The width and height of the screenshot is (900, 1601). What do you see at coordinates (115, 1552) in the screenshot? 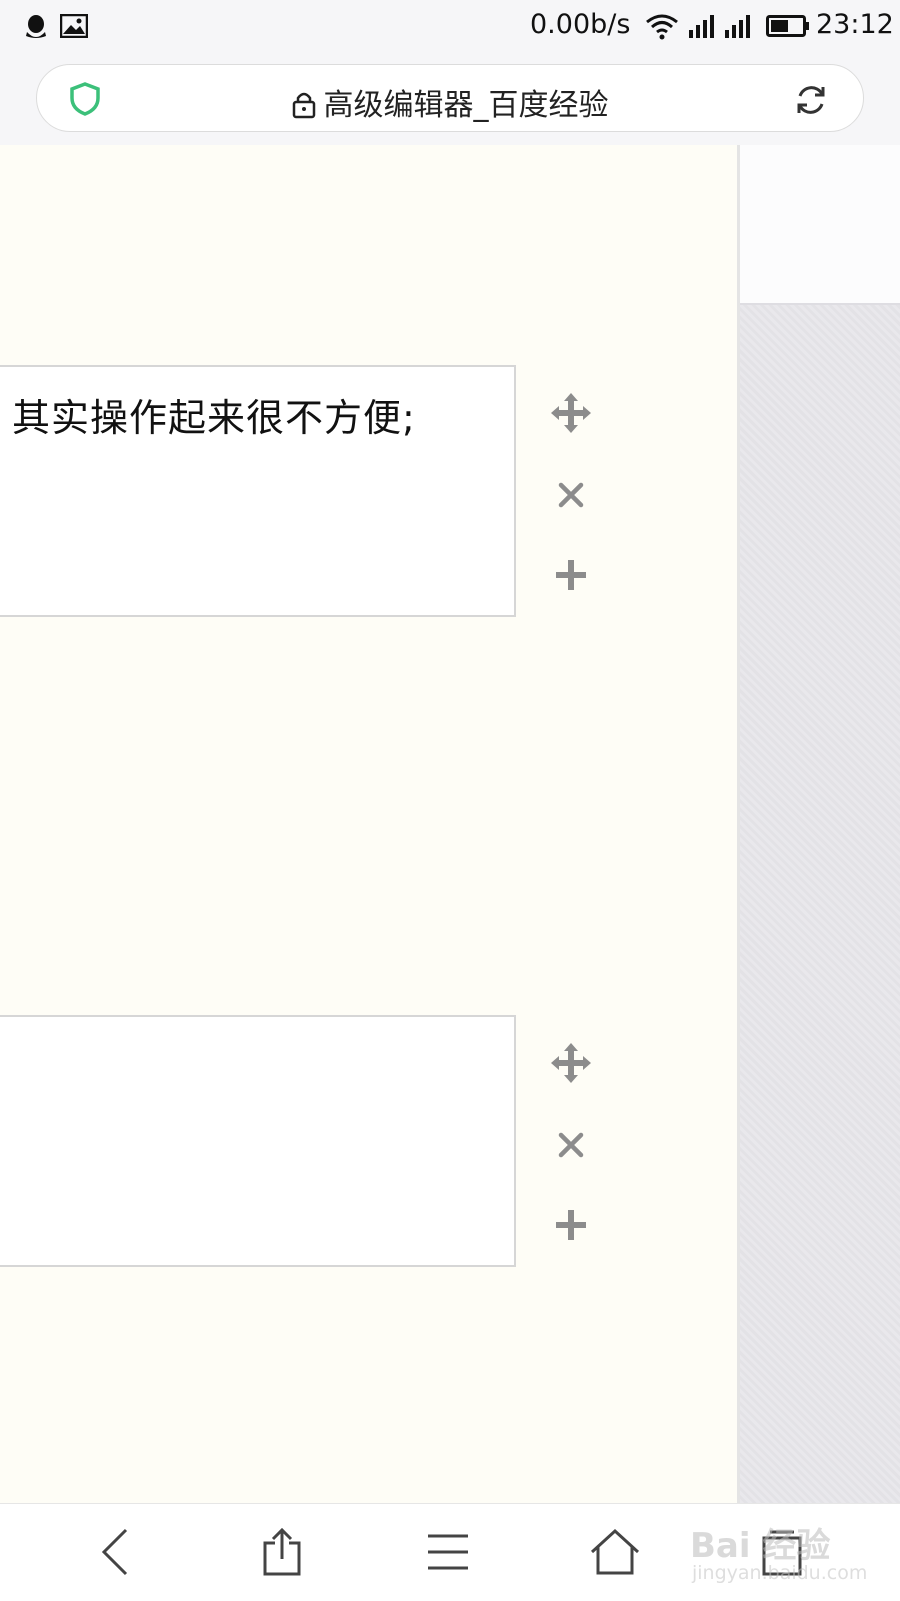
I see `back-icon` at bounding box center [115, 1552].